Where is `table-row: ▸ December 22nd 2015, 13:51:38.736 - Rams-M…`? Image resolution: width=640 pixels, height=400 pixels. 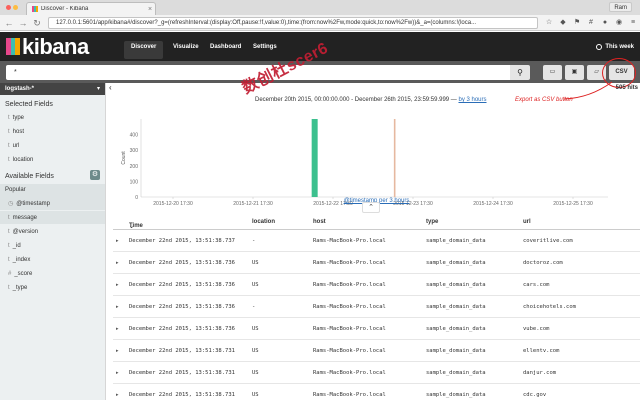 table-row: ▸ December 22nd 2015, 13:51:38.736 - Rams-M… is located at coordinates (376, 307).